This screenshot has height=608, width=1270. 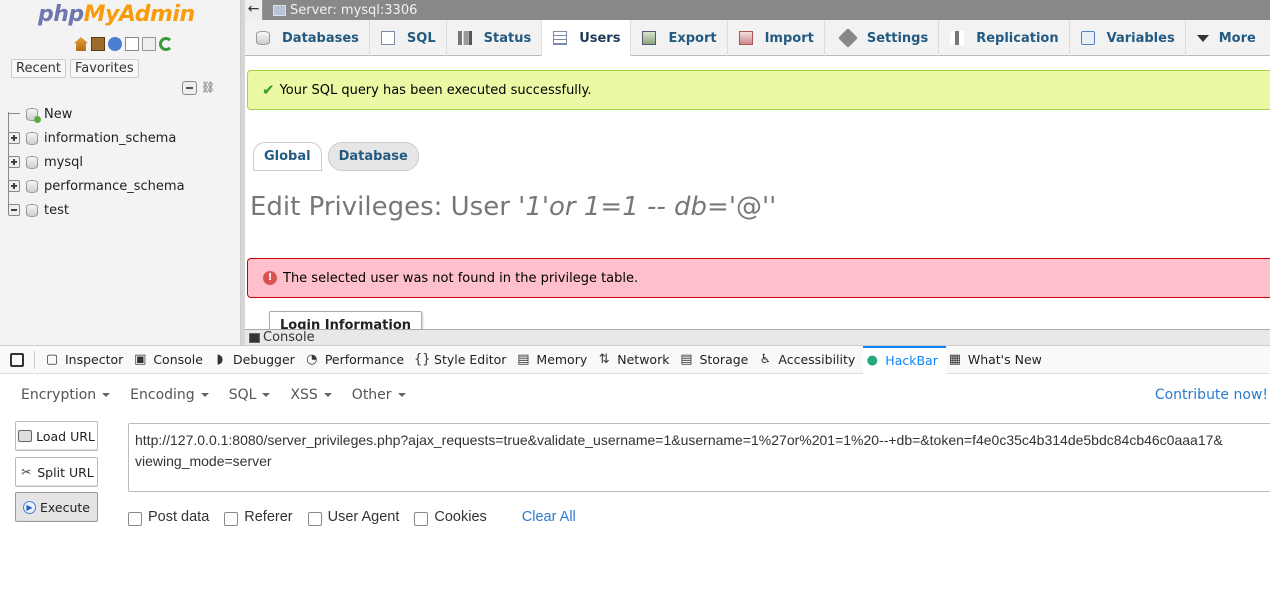 What do you see at coordinates (135, 519) in the screenshot?
I see `post-data-checkbox` at bounding box center [135, 519].